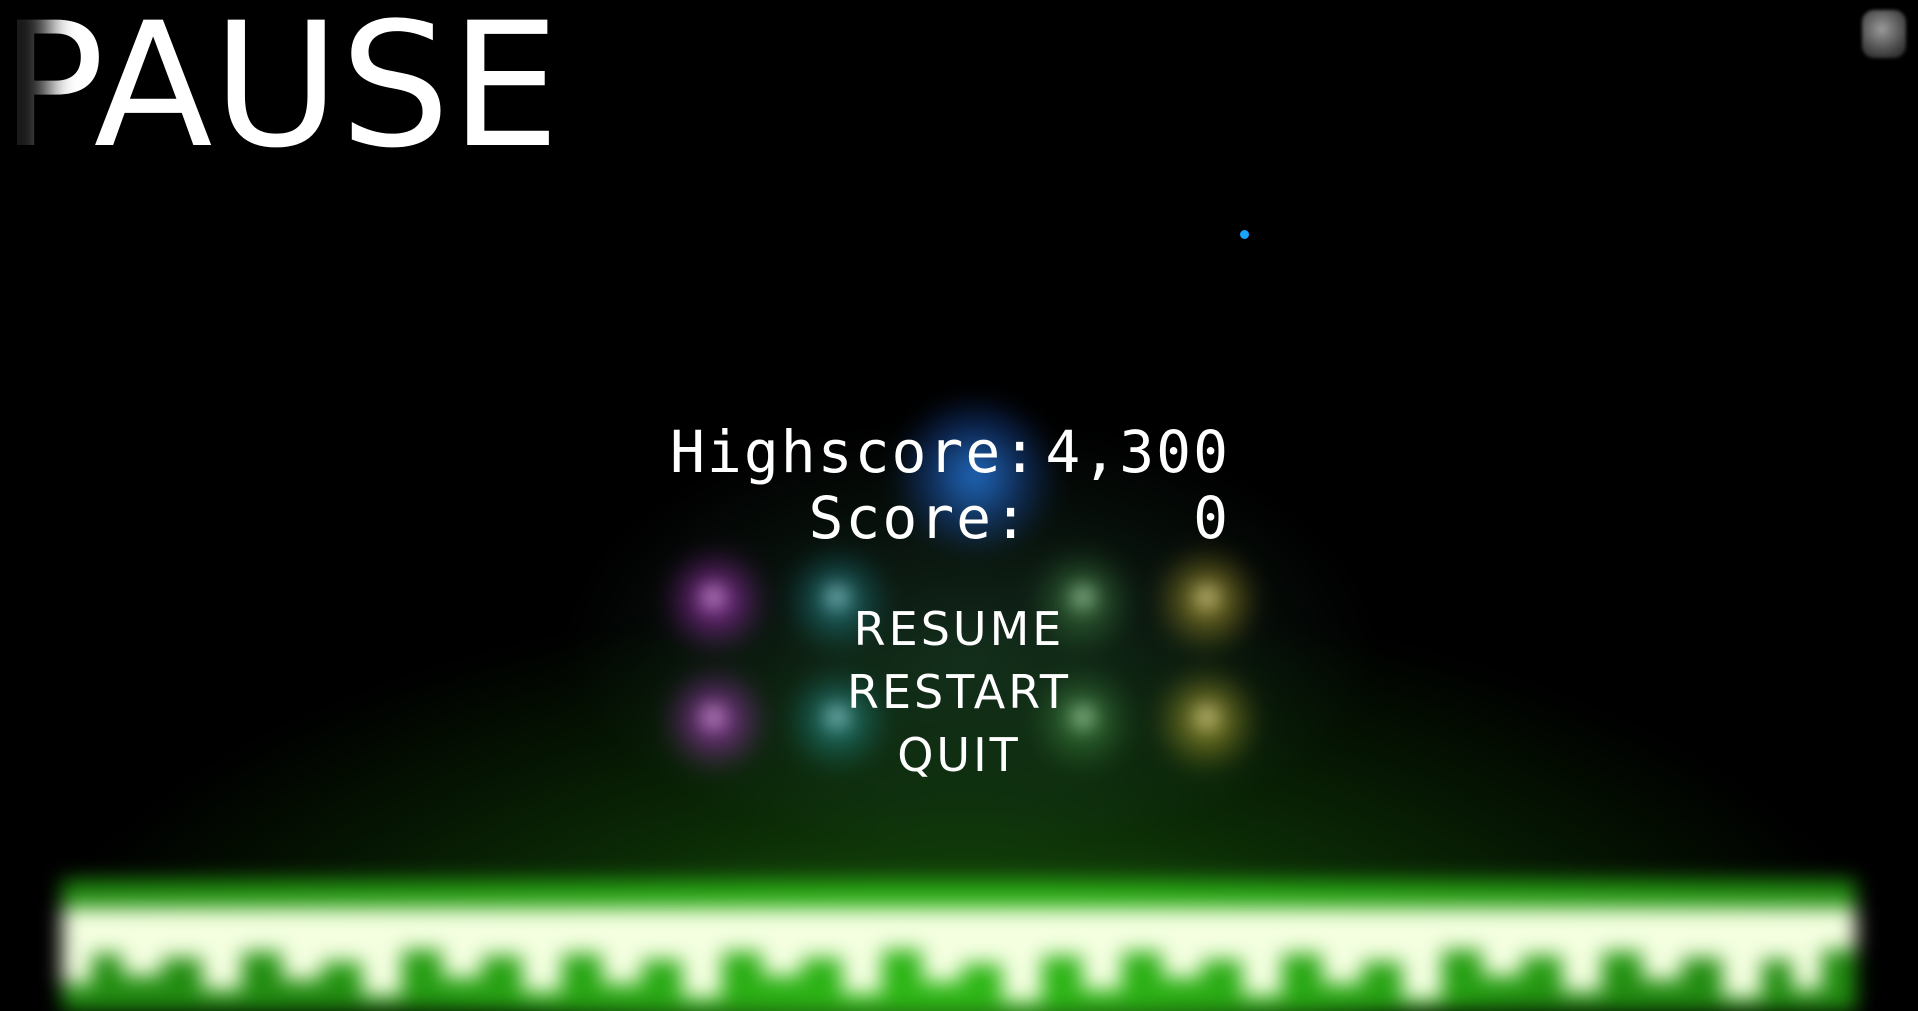  Describe the element at coordinates (959, 692) in the screenshot. I see `restart-button: RESTART` at that location.